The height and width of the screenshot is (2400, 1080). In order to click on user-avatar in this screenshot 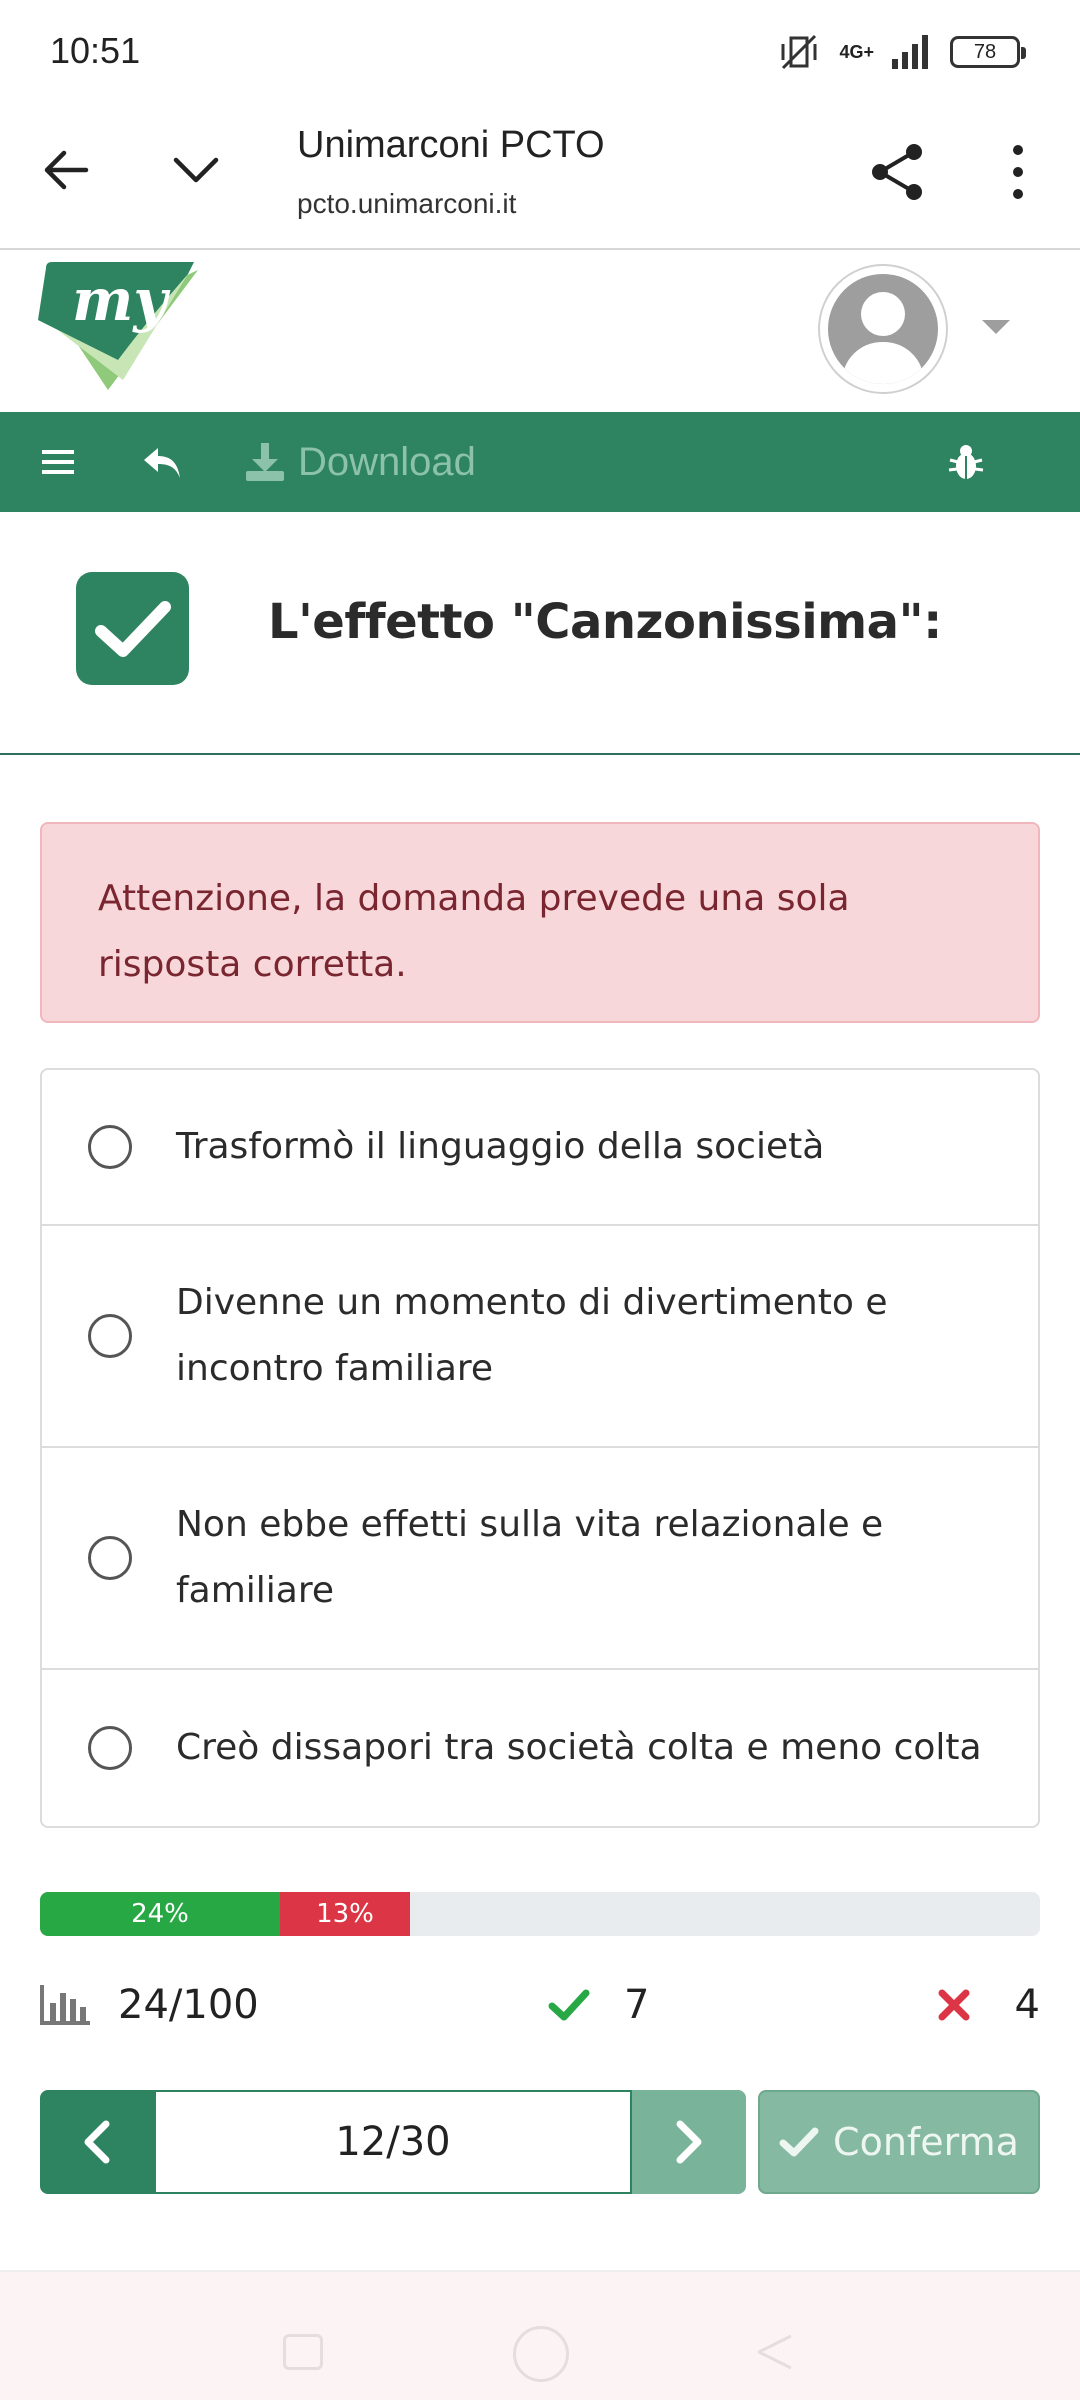, I will do `click(883, 329)`.